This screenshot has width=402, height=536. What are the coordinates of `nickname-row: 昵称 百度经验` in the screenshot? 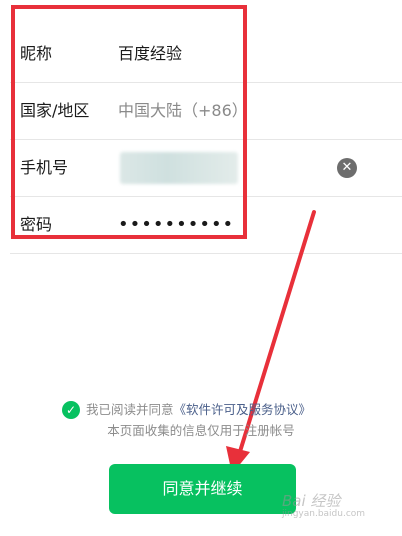 It's located at (206, 54).